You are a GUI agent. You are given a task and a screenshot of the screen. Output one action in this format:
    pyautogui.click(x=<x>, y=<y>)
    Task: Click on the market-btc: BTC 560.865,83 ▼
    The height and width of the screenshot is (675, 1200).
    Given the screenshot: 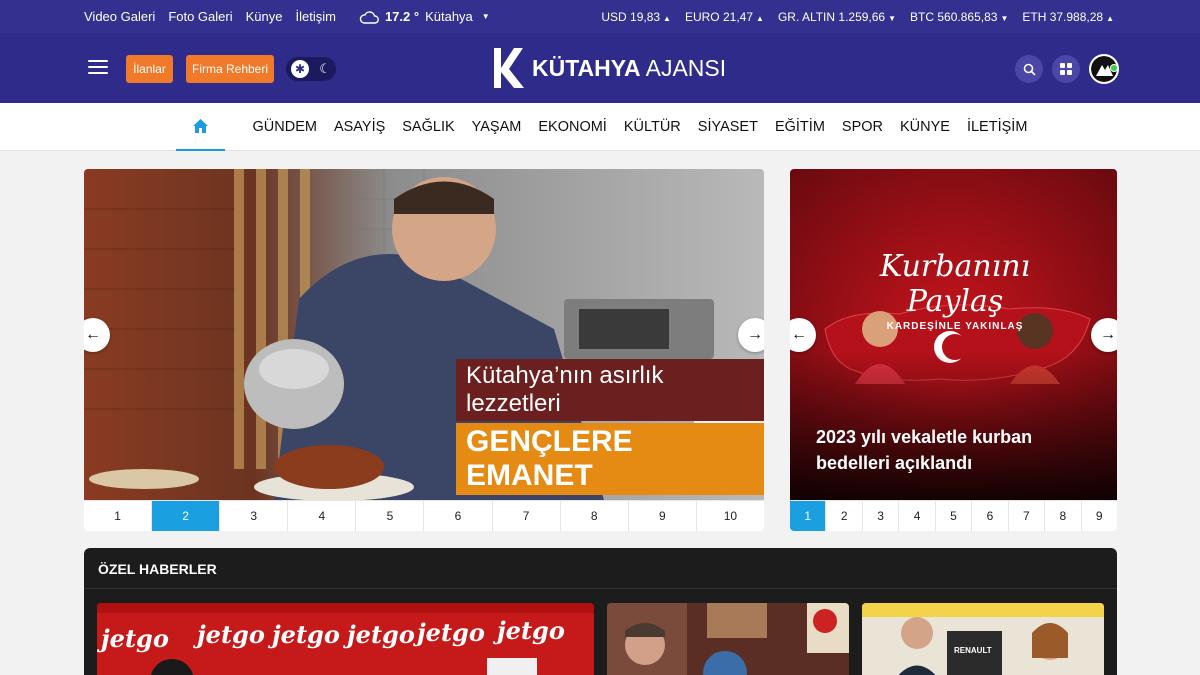 What is the action you would take?
    pyautogui.click(x=959, y=16)
    